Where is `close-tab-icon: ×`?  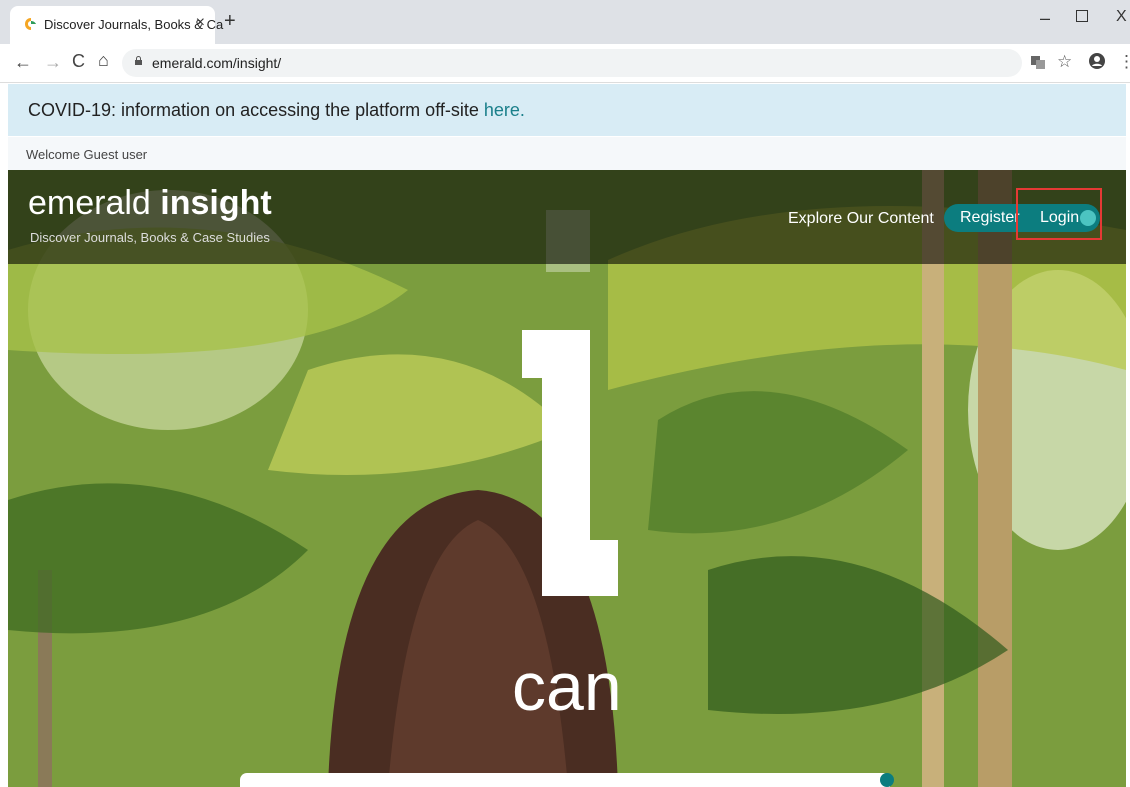
close-tab-icon: × is located at coordinates (200, 23).